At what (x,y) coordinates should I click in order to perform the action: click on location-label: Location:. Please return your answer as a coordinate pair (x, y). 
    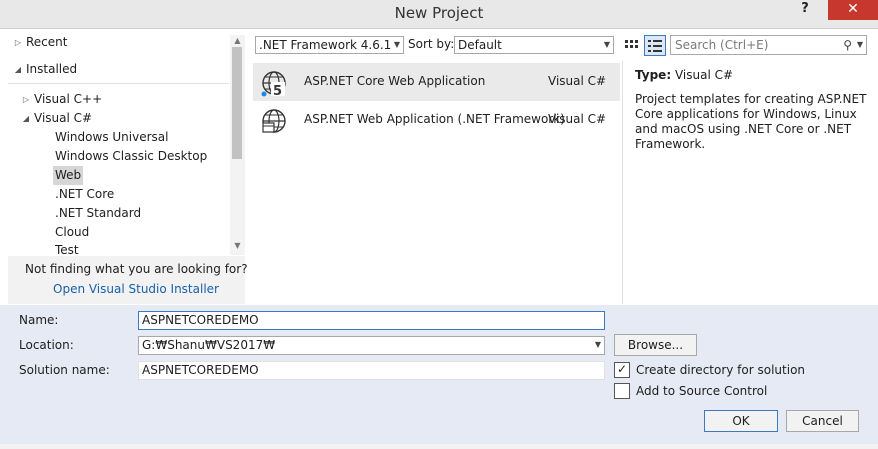
    Looking at the image, I should click on (46, 345).